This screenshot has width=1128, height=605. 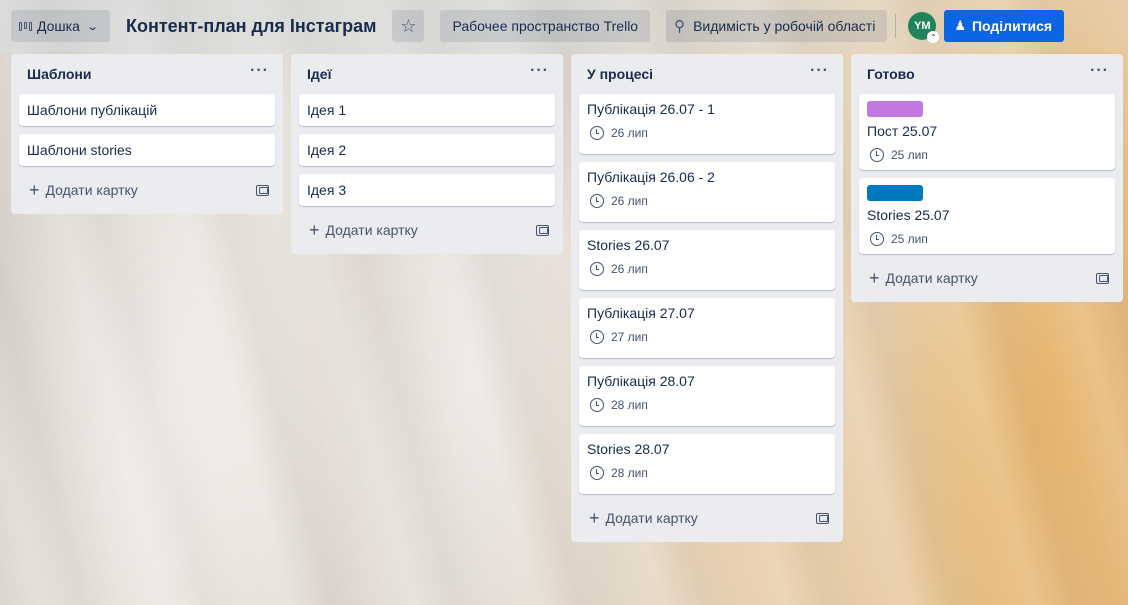 I want to click on card-title: Ідея 1, so click(x=327, y=110).